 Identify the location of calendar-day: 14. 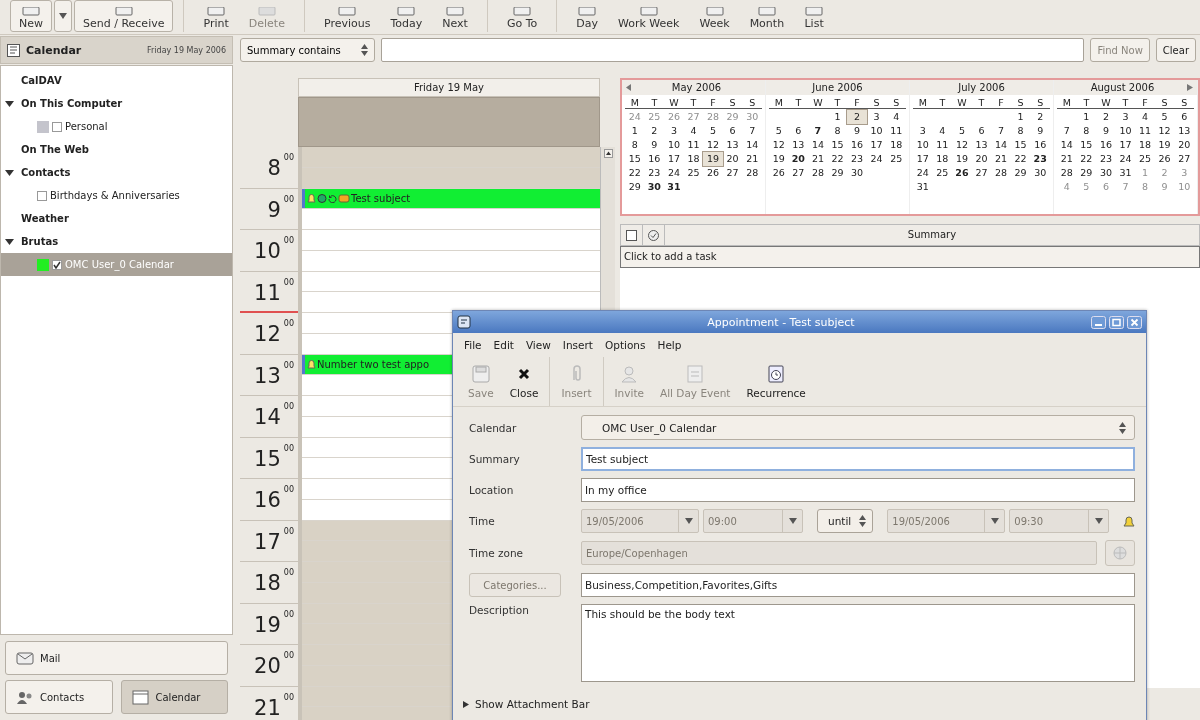
(1001, 145).